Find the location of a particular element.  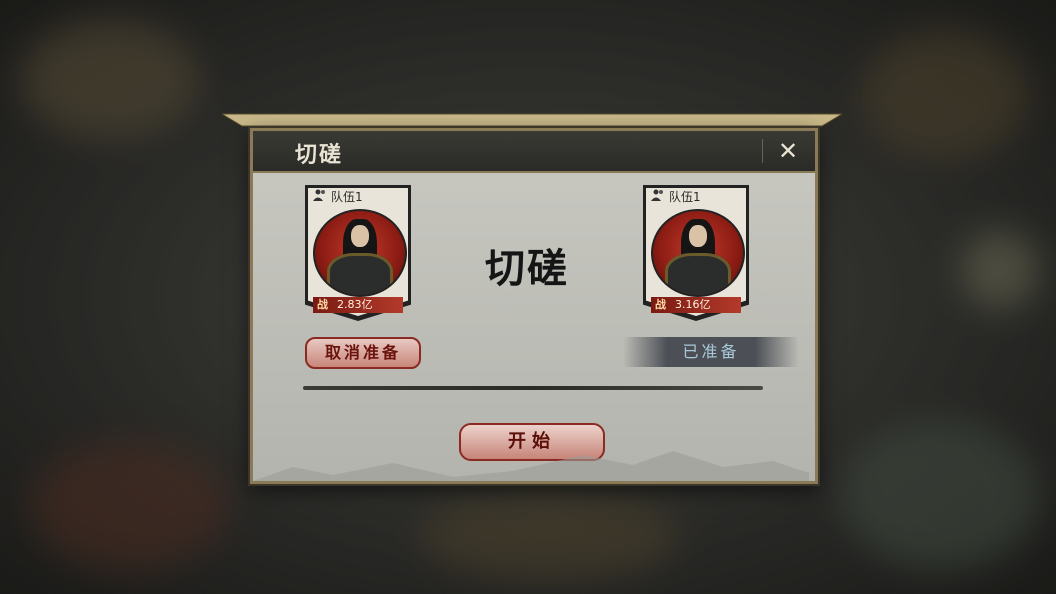

team-card-left: 队伍1 战 2.83亿 is located at coordinates (358, 256).